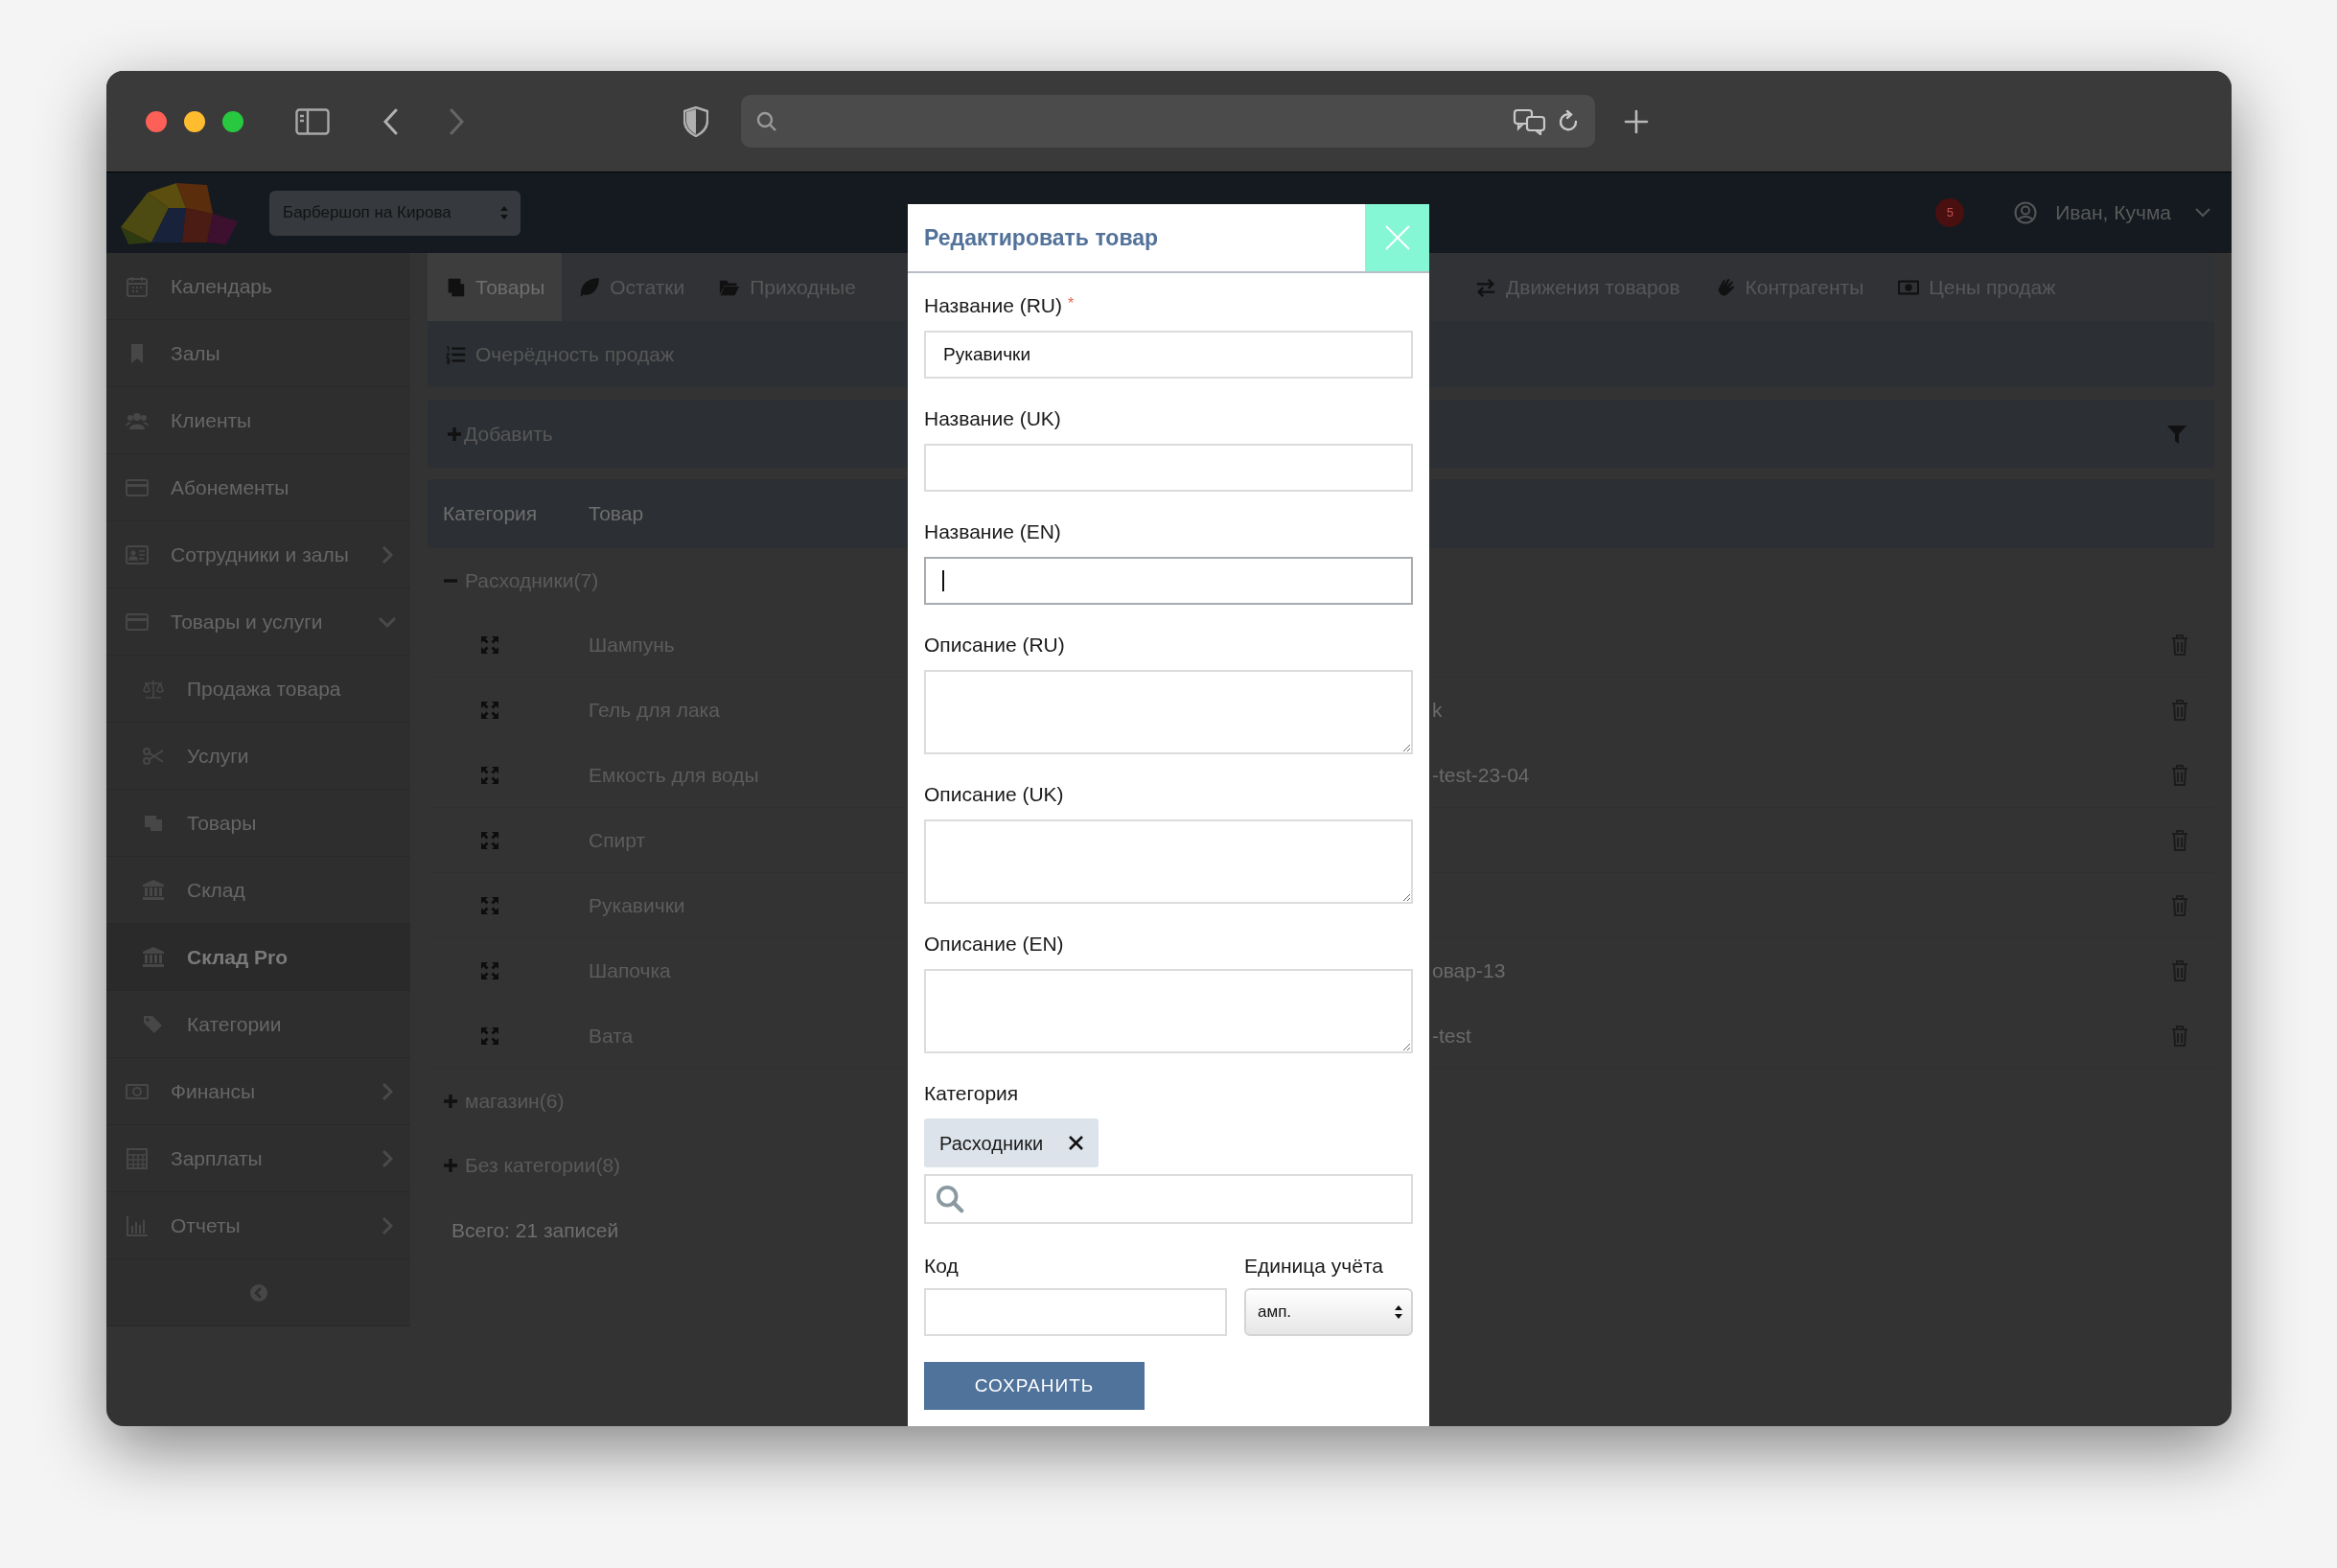 This screenshot has height=1568, width=2337. Describe the element at coordinates (1071, 303) in the screenshot. I see `required-mark: *` at that location.